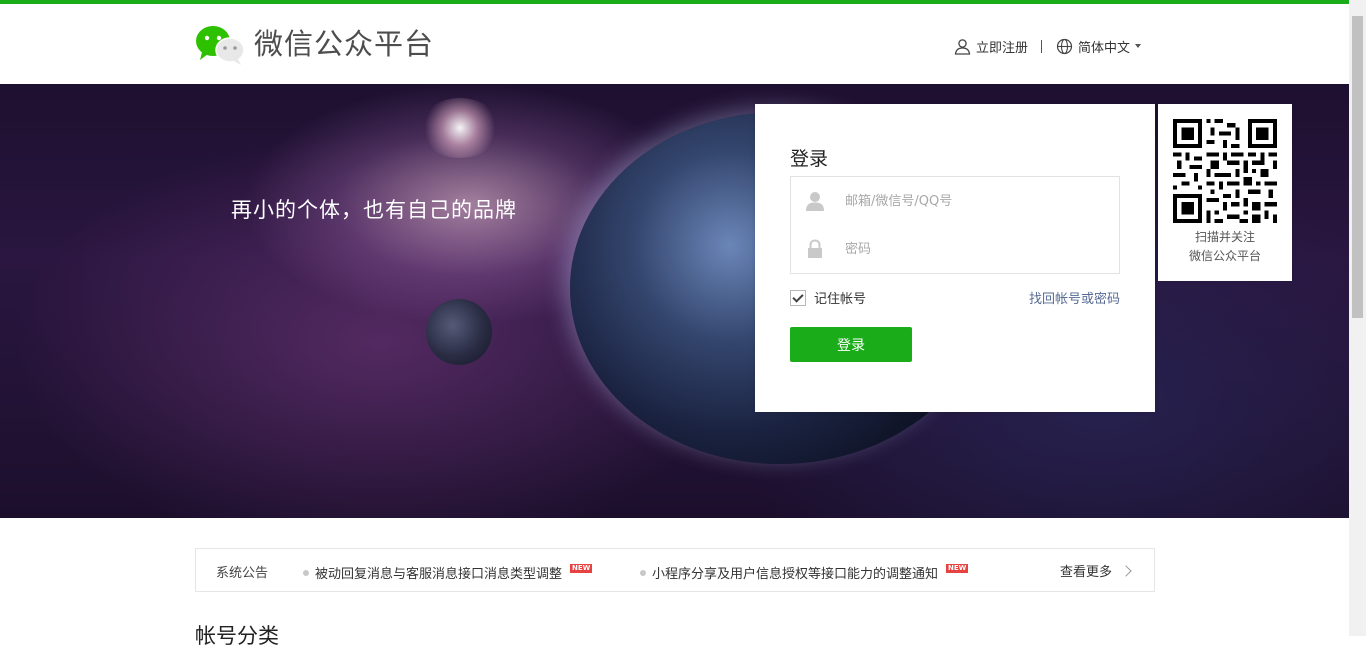 Image resolution: width=1366 pixels, height=650 pixels. I want to click on login-button: 登录, so click(851, 344).